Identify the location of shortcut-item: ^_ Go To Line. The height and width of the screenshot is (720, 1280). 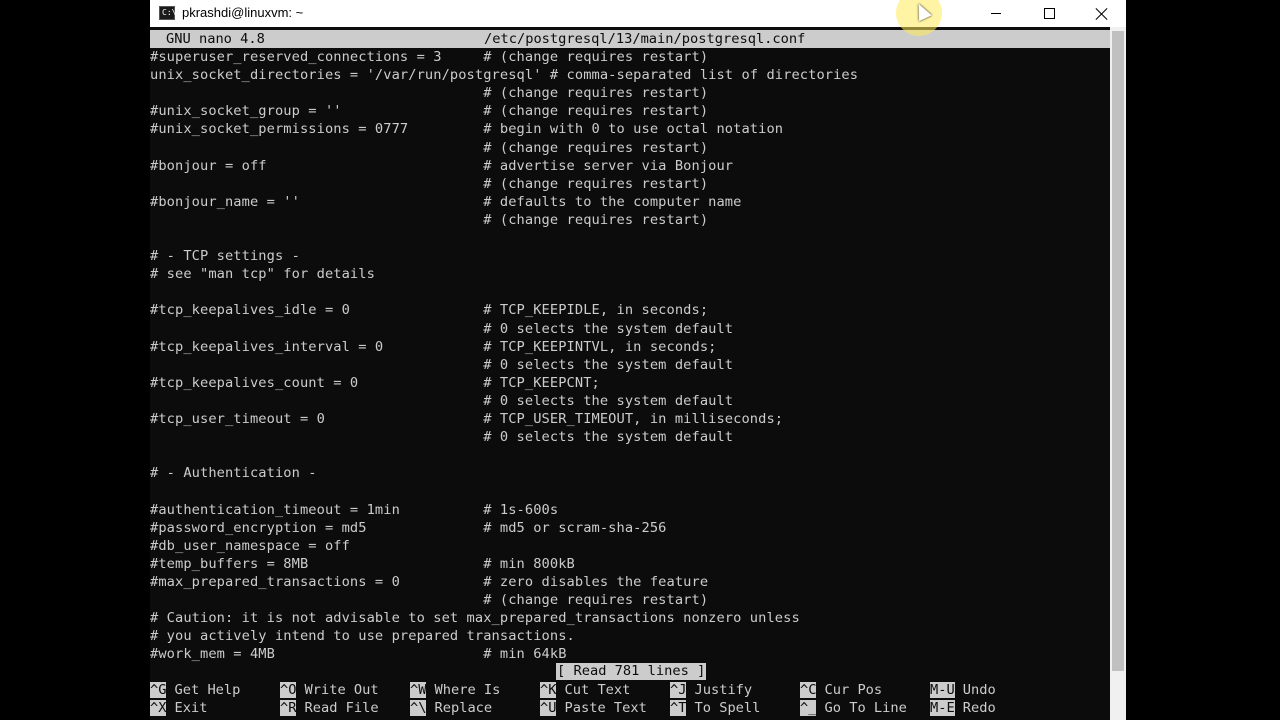
(853, 708).